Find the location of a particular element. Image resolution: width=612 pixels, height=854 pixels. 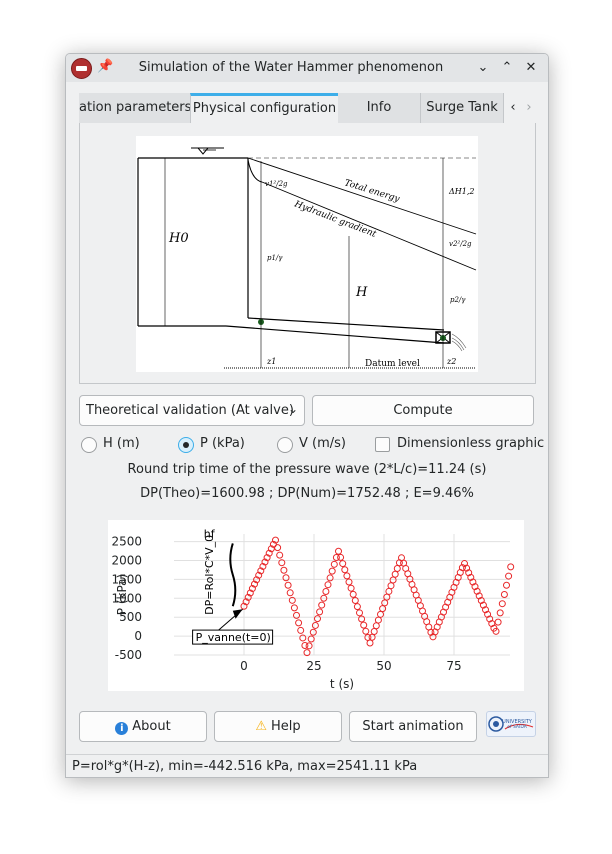

radio-p-indicator is located at coordinates (186, 445).